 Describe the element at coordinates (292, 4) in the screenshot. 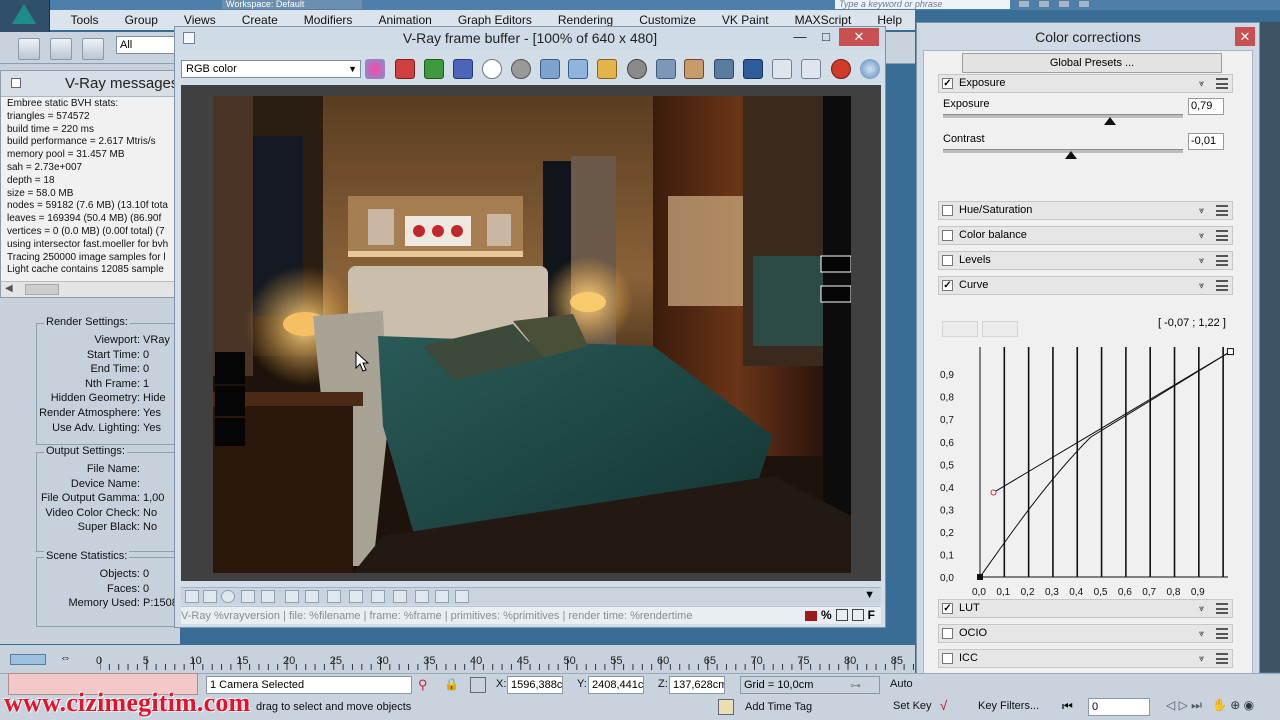

I see `workspace-selector: Workspace: Default` at that location.